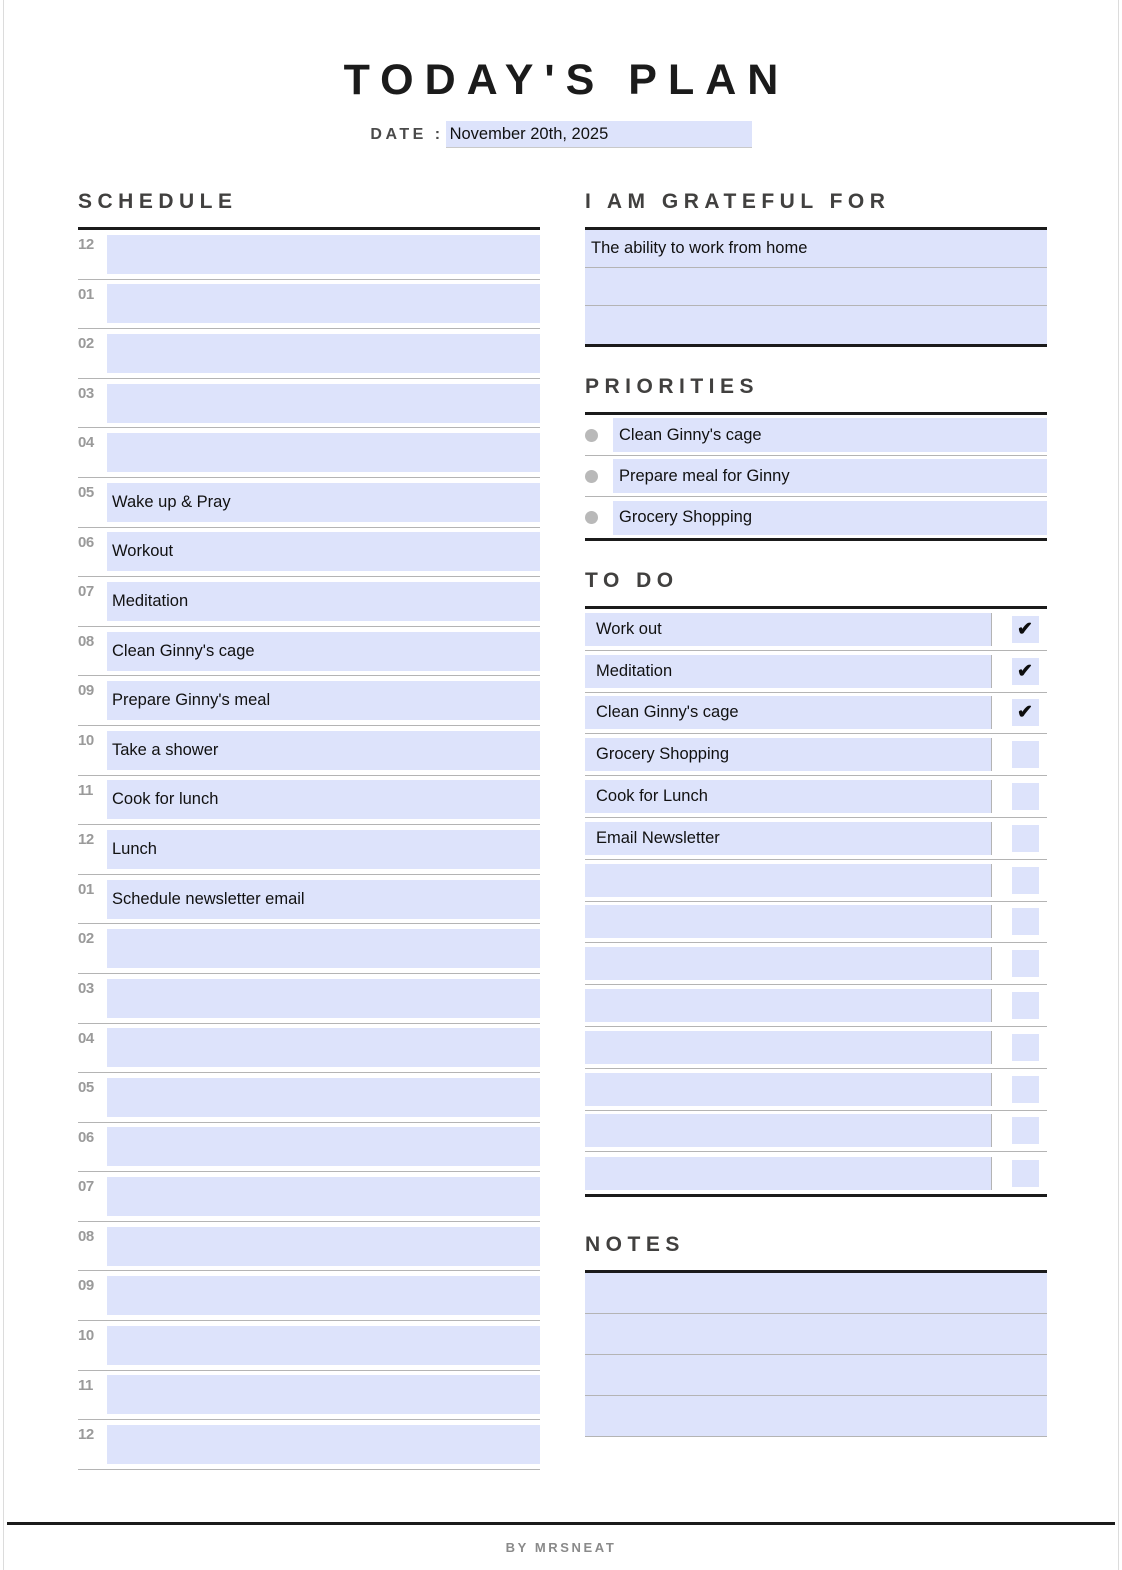 The height and width of the screenshot is (1570, 1122). What do you see at coordinates (86, 840) in the screenshot?
I see `schedule-hour-label: 12` at bounding box center [86, 840].